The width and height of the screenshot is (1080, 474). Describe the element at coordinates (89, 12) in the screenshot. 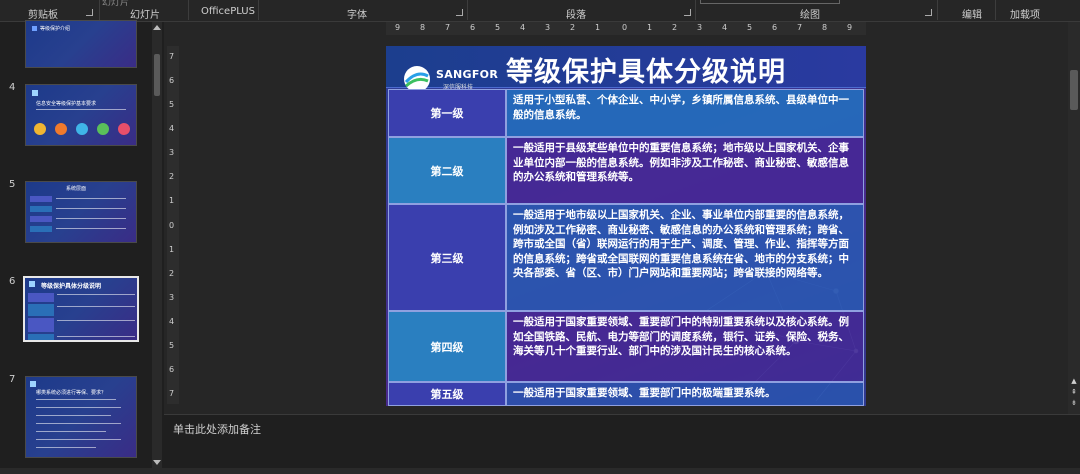

I see `clipboard-launcher-icon` at that location.